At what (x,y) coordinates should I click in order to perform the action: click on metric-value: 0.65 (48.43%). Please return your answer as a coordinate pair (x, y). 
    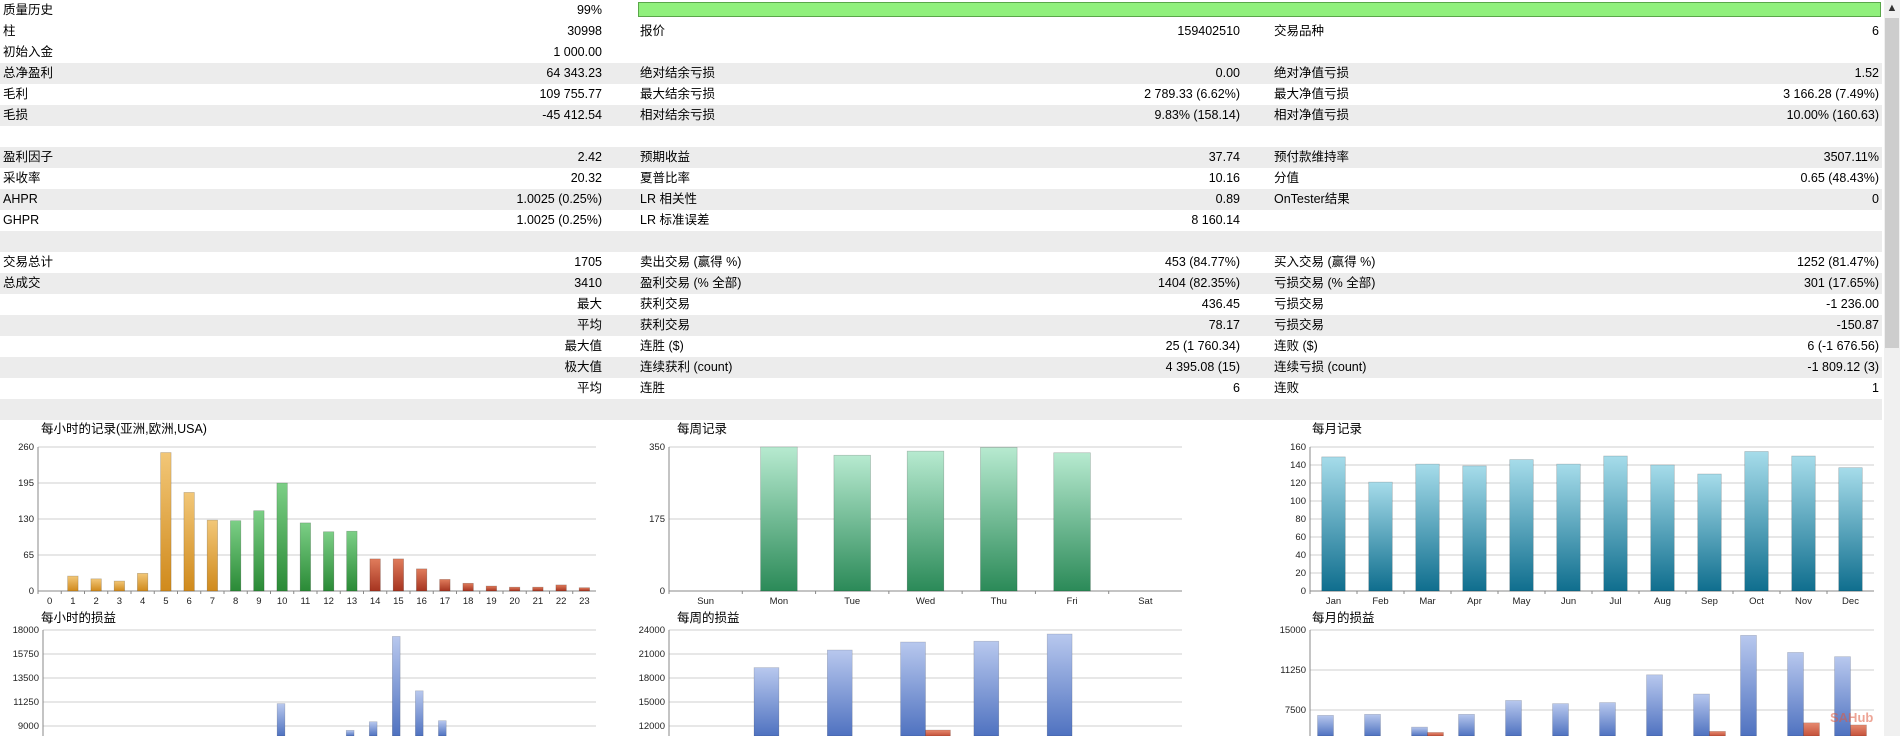
    Looking at the image, I should click on (1839, 178).